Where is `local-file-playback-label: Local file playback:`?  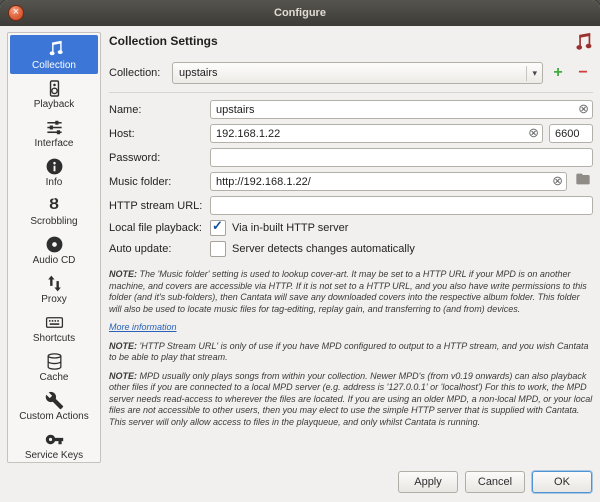 local-file-playback-label: Local file playback: is located at coordinates (155, 228).